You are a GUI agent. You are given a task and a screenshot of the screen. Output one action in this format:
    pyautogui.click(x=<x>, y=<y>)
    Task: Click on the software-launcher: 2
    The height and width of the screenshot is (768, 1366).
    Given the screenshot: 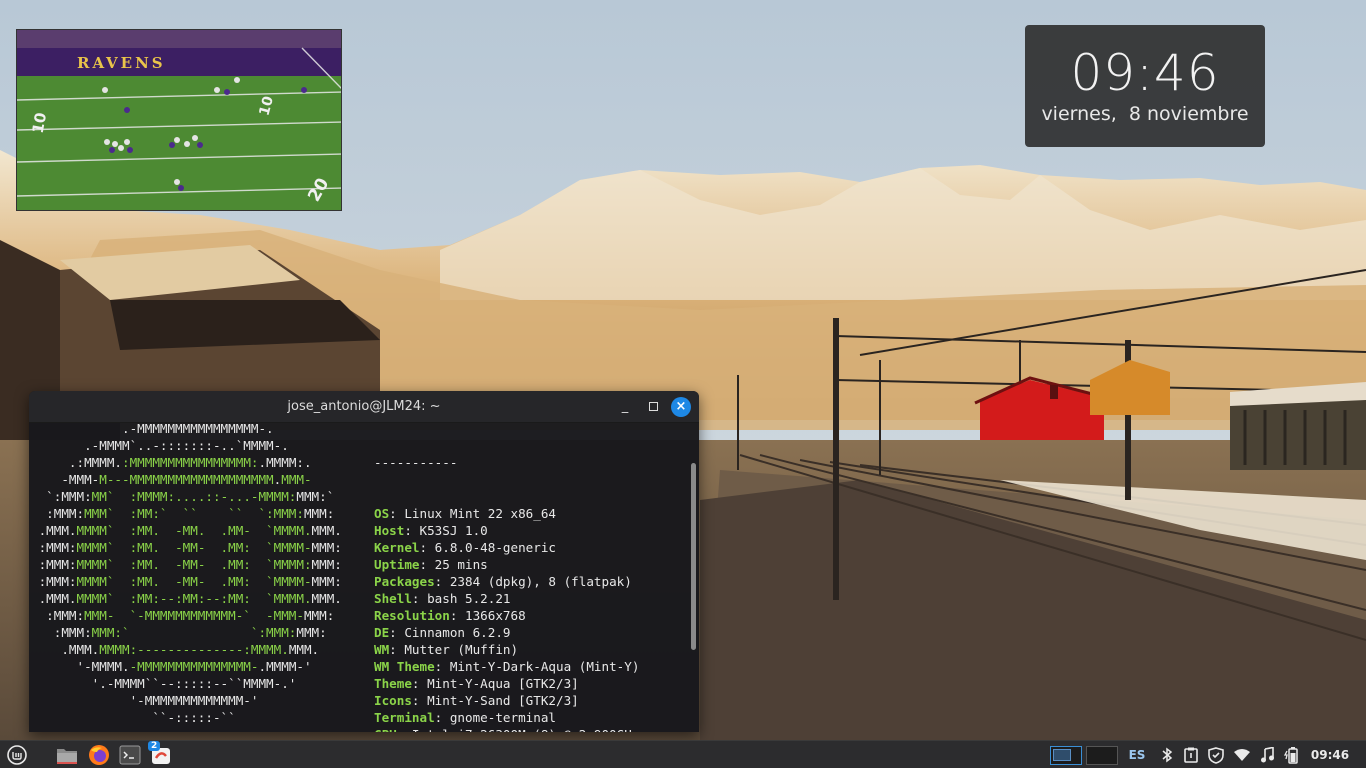 What is the action you would take?
    pyautogui.click(x=161, y=754)
    